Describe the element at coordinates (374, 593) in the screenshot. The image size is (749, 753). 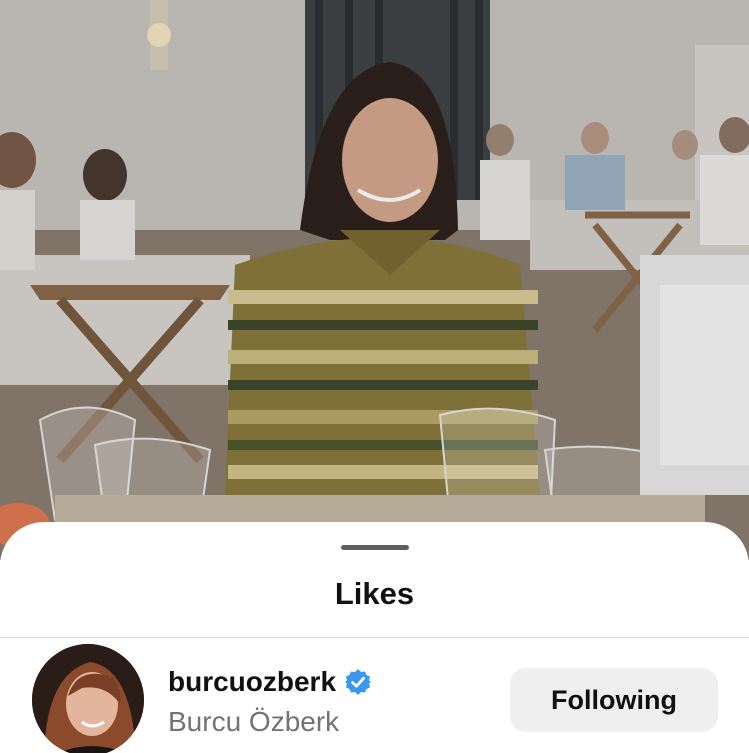
I see `sheet-title: Likes` at that location.